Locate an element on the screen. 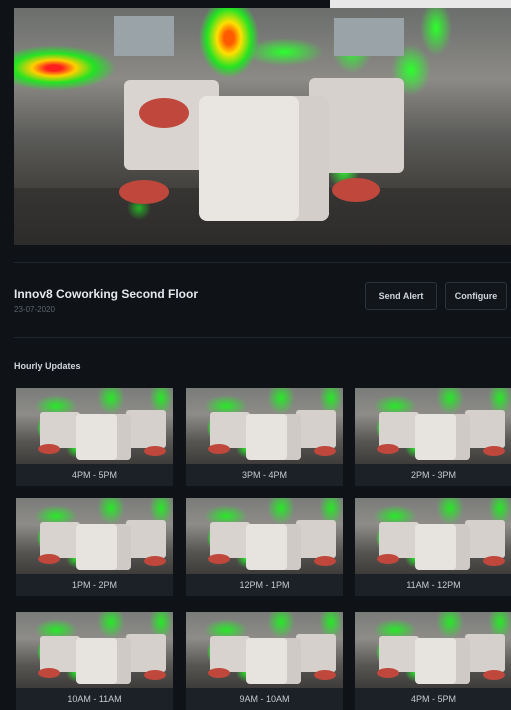  hourly-card: 11AM - 12PM is located at coordinates (433, 547).